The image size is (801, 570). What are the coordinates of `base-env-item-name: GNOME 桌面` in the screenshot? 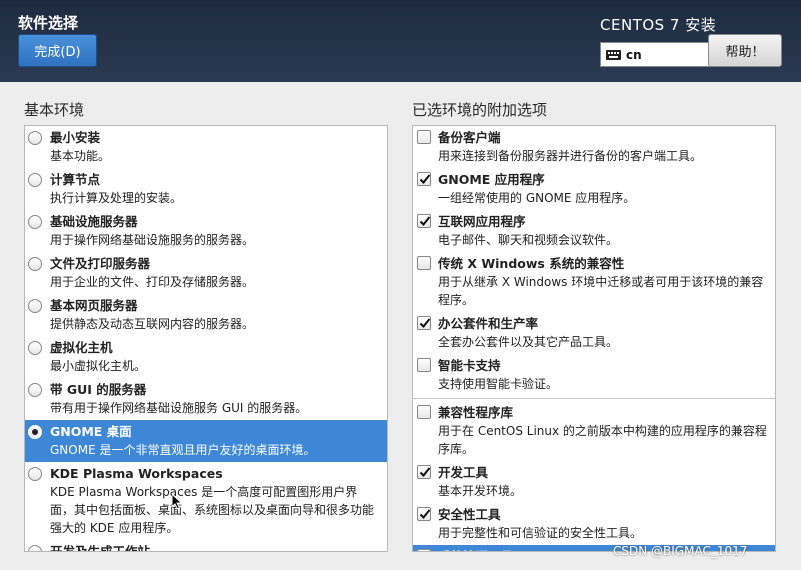 It's located at (91, 431).